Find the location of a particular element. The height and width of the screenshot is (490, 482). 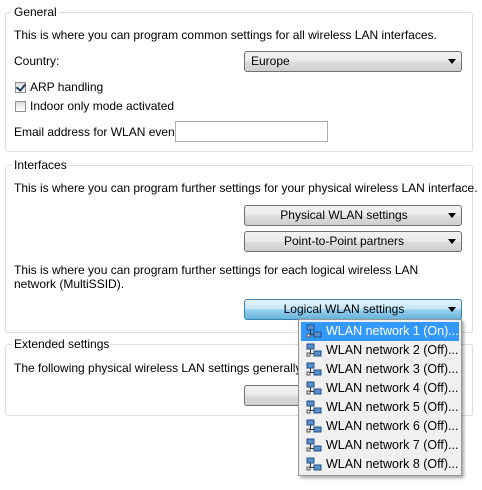

logical-wlan-settings-button: Logical WLAN settings is located at coordinates (353, 309).